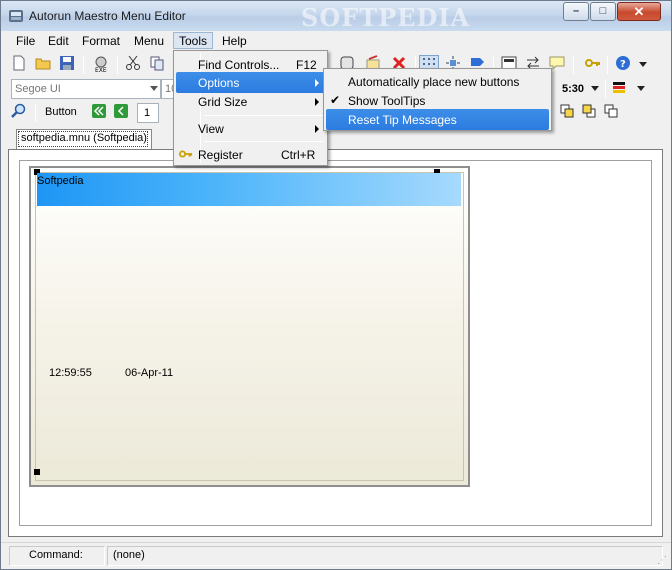 The image size is (672, 570). Describe the element at coordinates (619, 89) in the screenshot. I see `color-picker-icon` at that location.